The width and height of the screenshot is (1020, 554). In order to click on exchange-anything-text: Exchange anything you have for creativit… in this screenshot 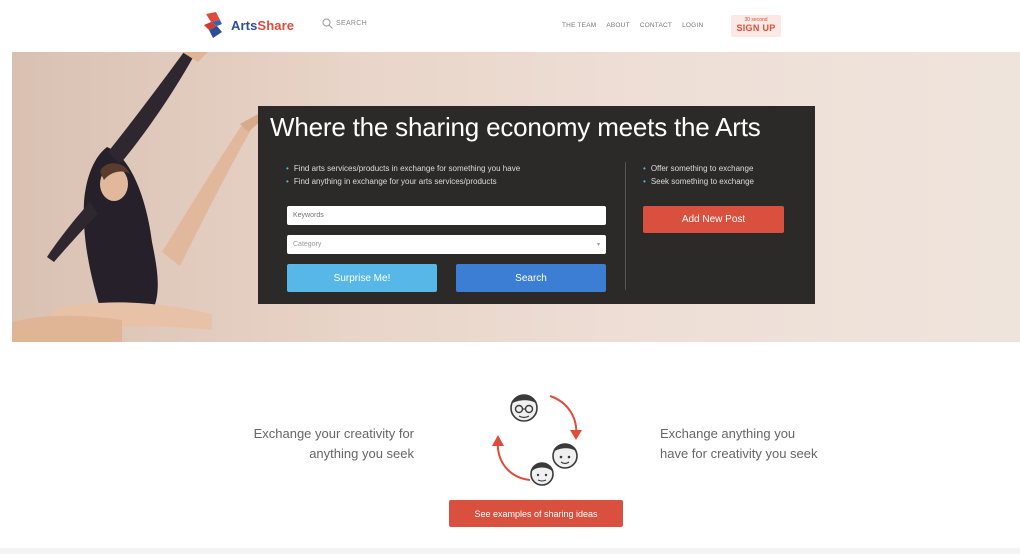, I will do `click(770, 444)`.